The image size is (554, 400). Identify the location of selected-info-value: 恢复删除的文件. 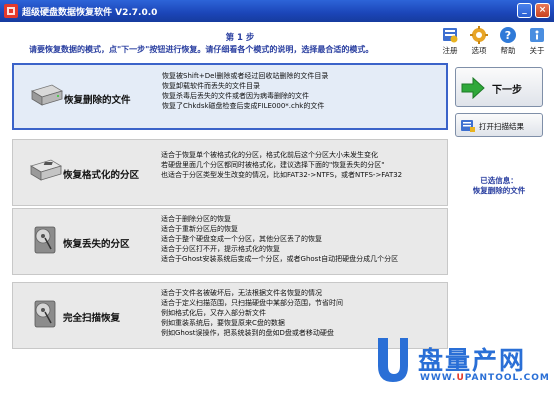
(499, 190).